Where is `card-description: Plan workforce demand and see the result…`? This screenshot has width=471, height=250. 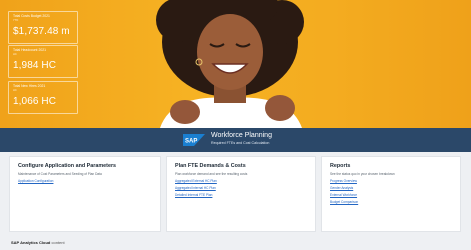
card-description: Plan workforce demand and see the result… is located at coordinates (211, 174).